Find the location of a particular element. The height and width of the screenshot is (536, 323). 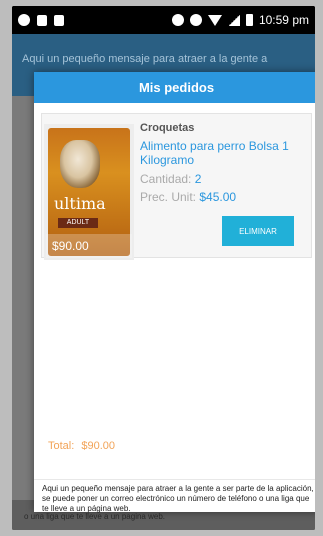

android-icon is located at coordinates (59, 20).